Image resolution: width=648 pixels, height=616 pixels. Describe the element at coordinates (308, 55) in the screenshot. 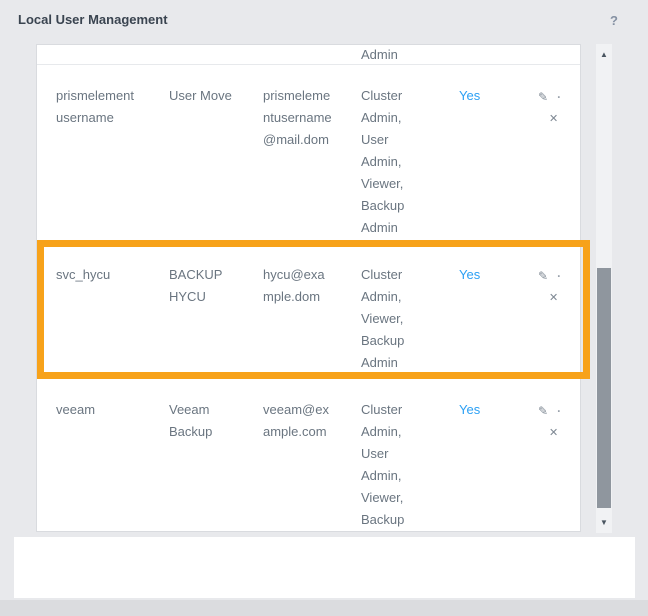

I see `table-row-partial: Admin` at that location.